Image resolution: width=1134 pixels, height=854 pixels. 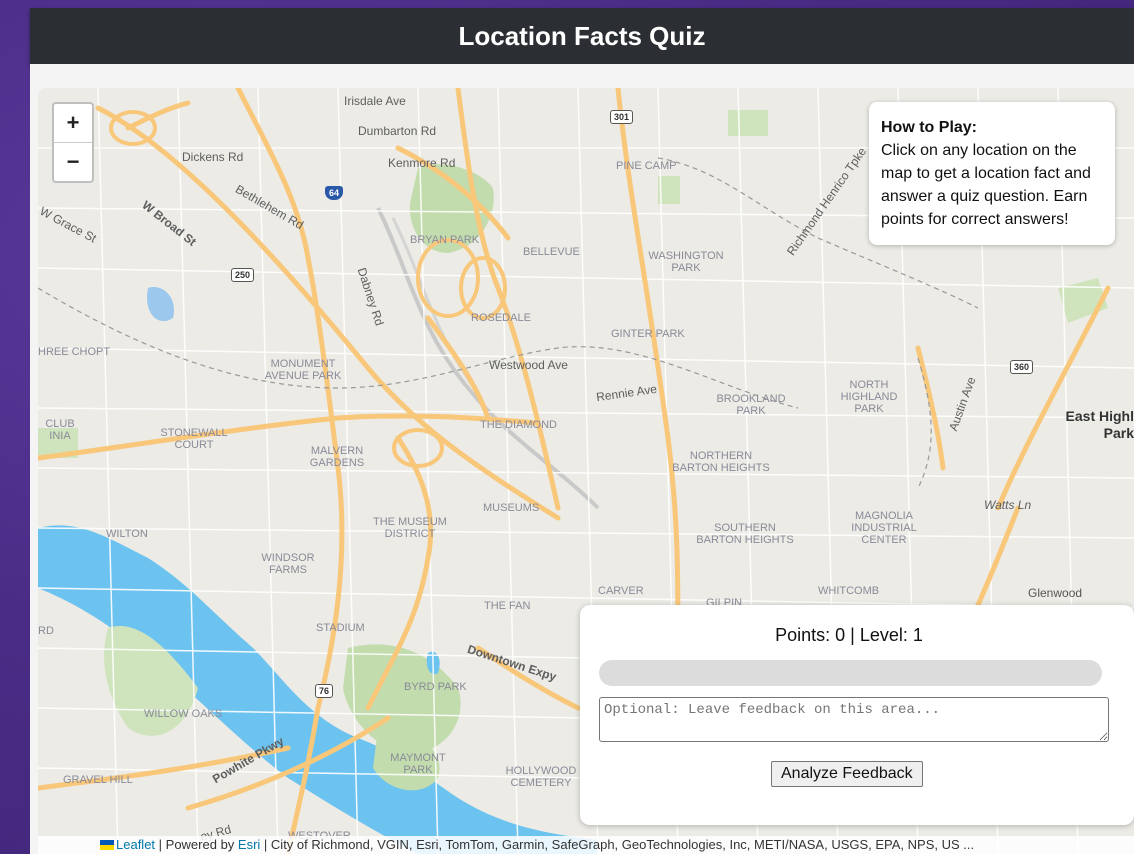 What do you see at coordinates (929, 127) in the screenshot?
I see `how-to-play-title: How to Play:` at bounding box center [929, 127].